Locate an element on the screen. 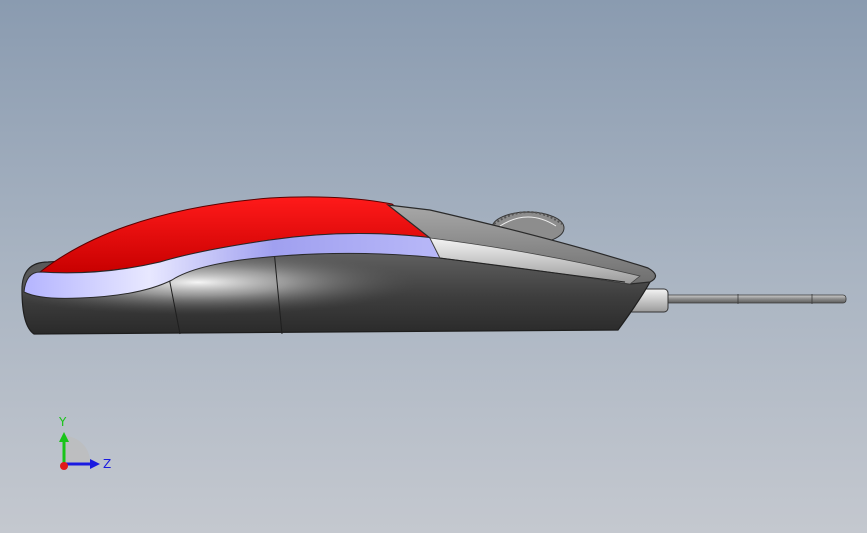 Image resolution: width=867 pixels, height=533 pixels. axis-triad: Y Z is located at coordinates (84, 443).